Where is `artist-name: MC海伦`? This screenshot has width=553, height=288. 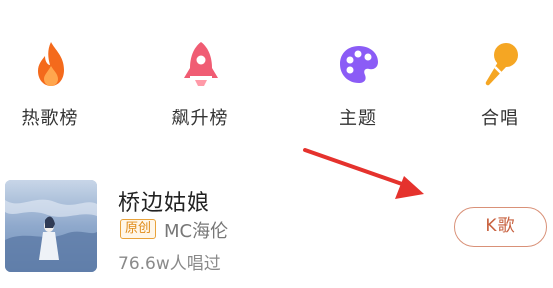 artist-name: MC海伦 is located at coordinates (196, 230).